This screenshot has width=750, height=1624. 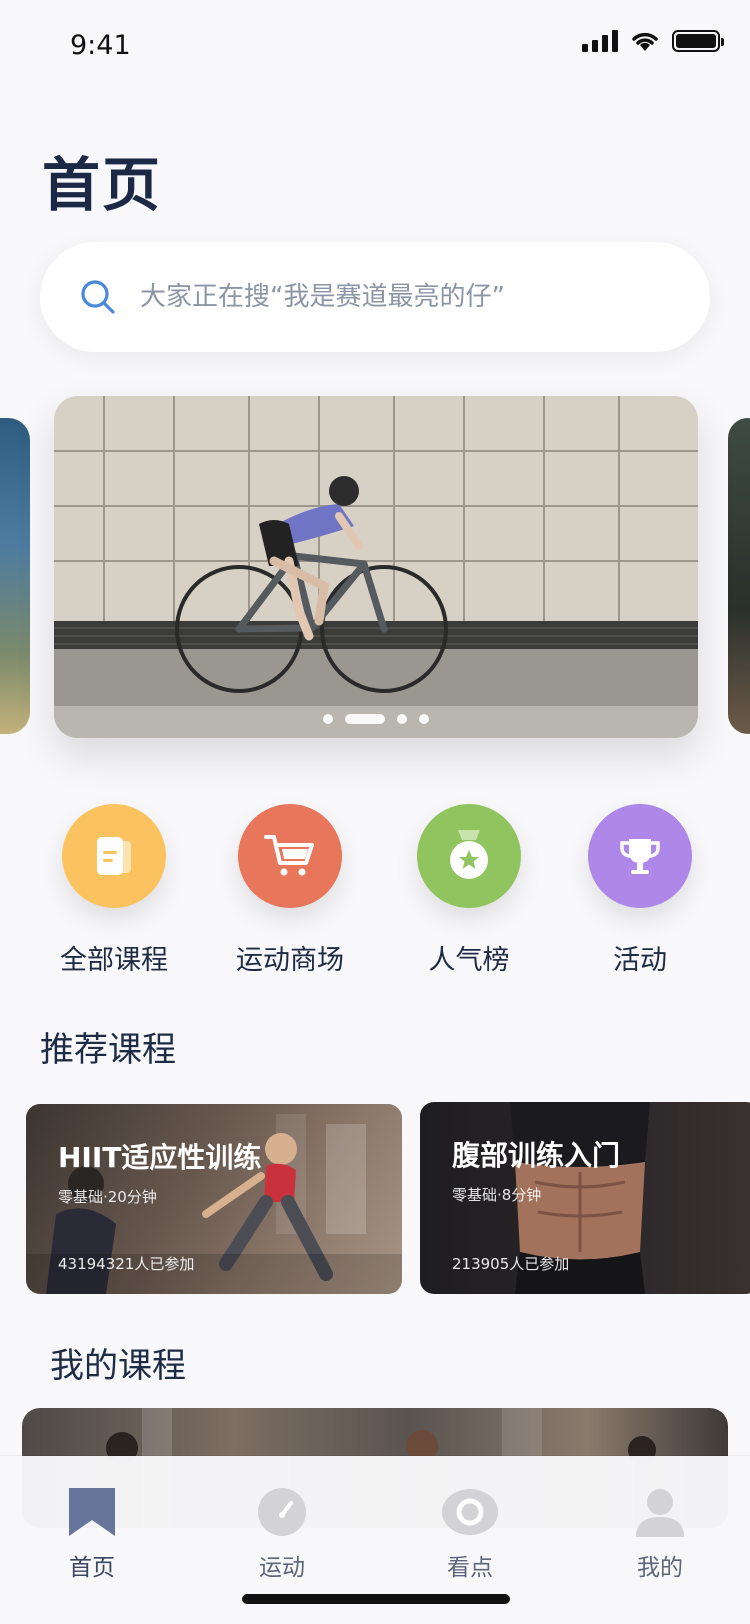 I want to click on category-sports-mall: 运动商场, so click(x=290, y=890).